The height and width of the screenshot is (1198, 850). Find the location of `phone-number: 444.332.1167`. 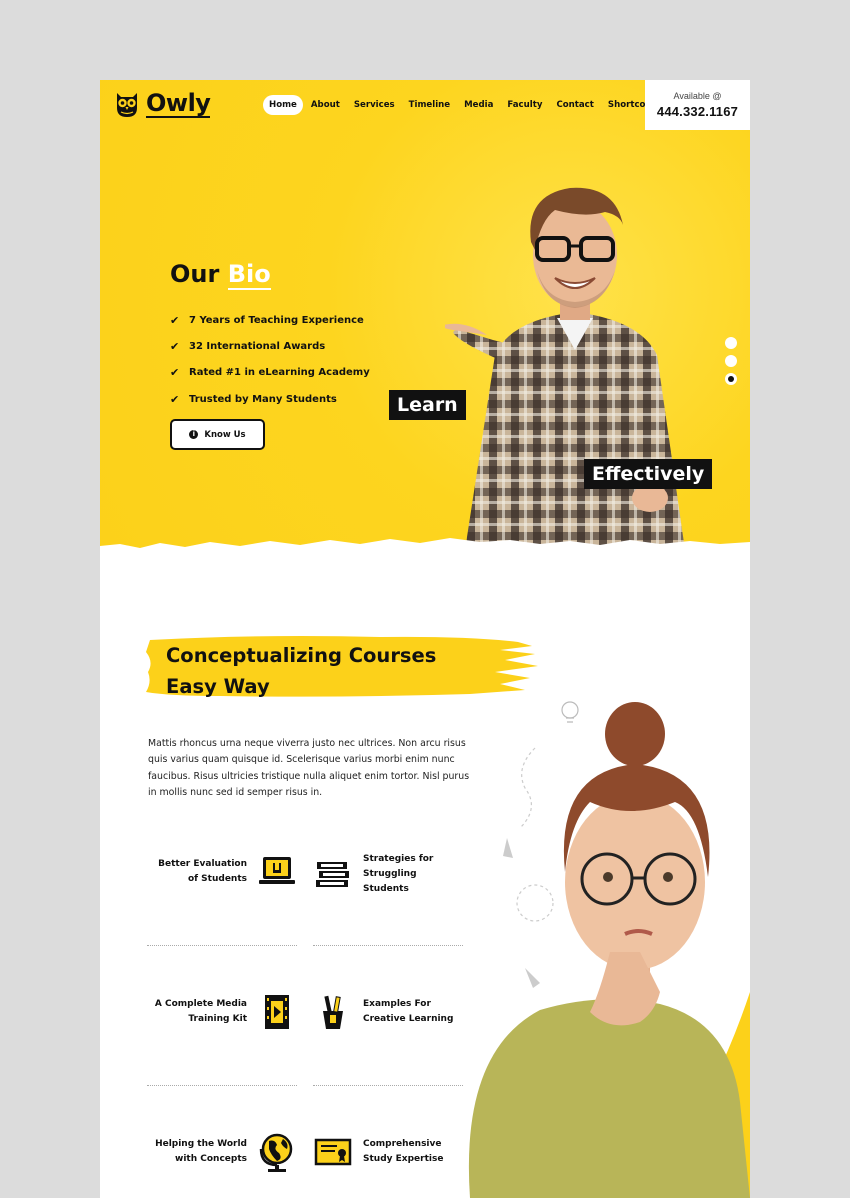

phone-number: 444.332.1167 is located at coordinates (697, 111).